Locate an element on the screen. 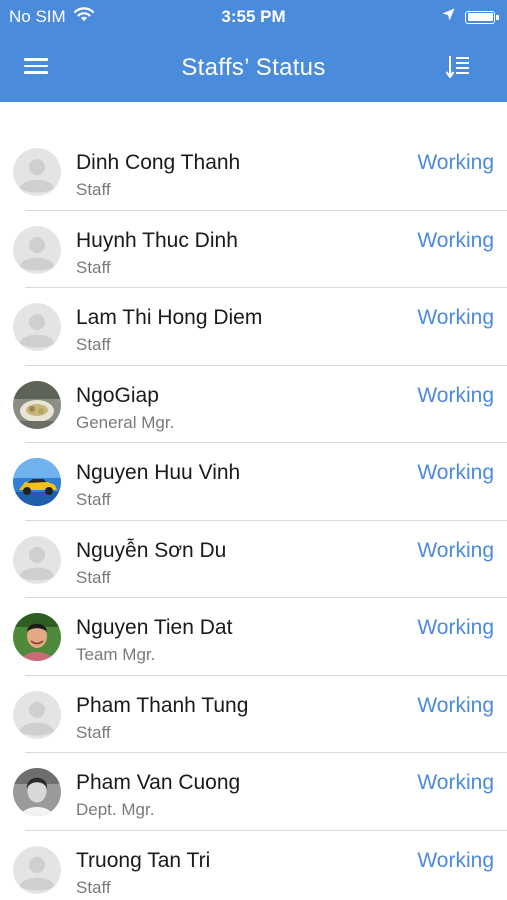 This screenshot has height=900, width=507. staff-name: Pham Thanh Tung is located at coordinates (162, 705).